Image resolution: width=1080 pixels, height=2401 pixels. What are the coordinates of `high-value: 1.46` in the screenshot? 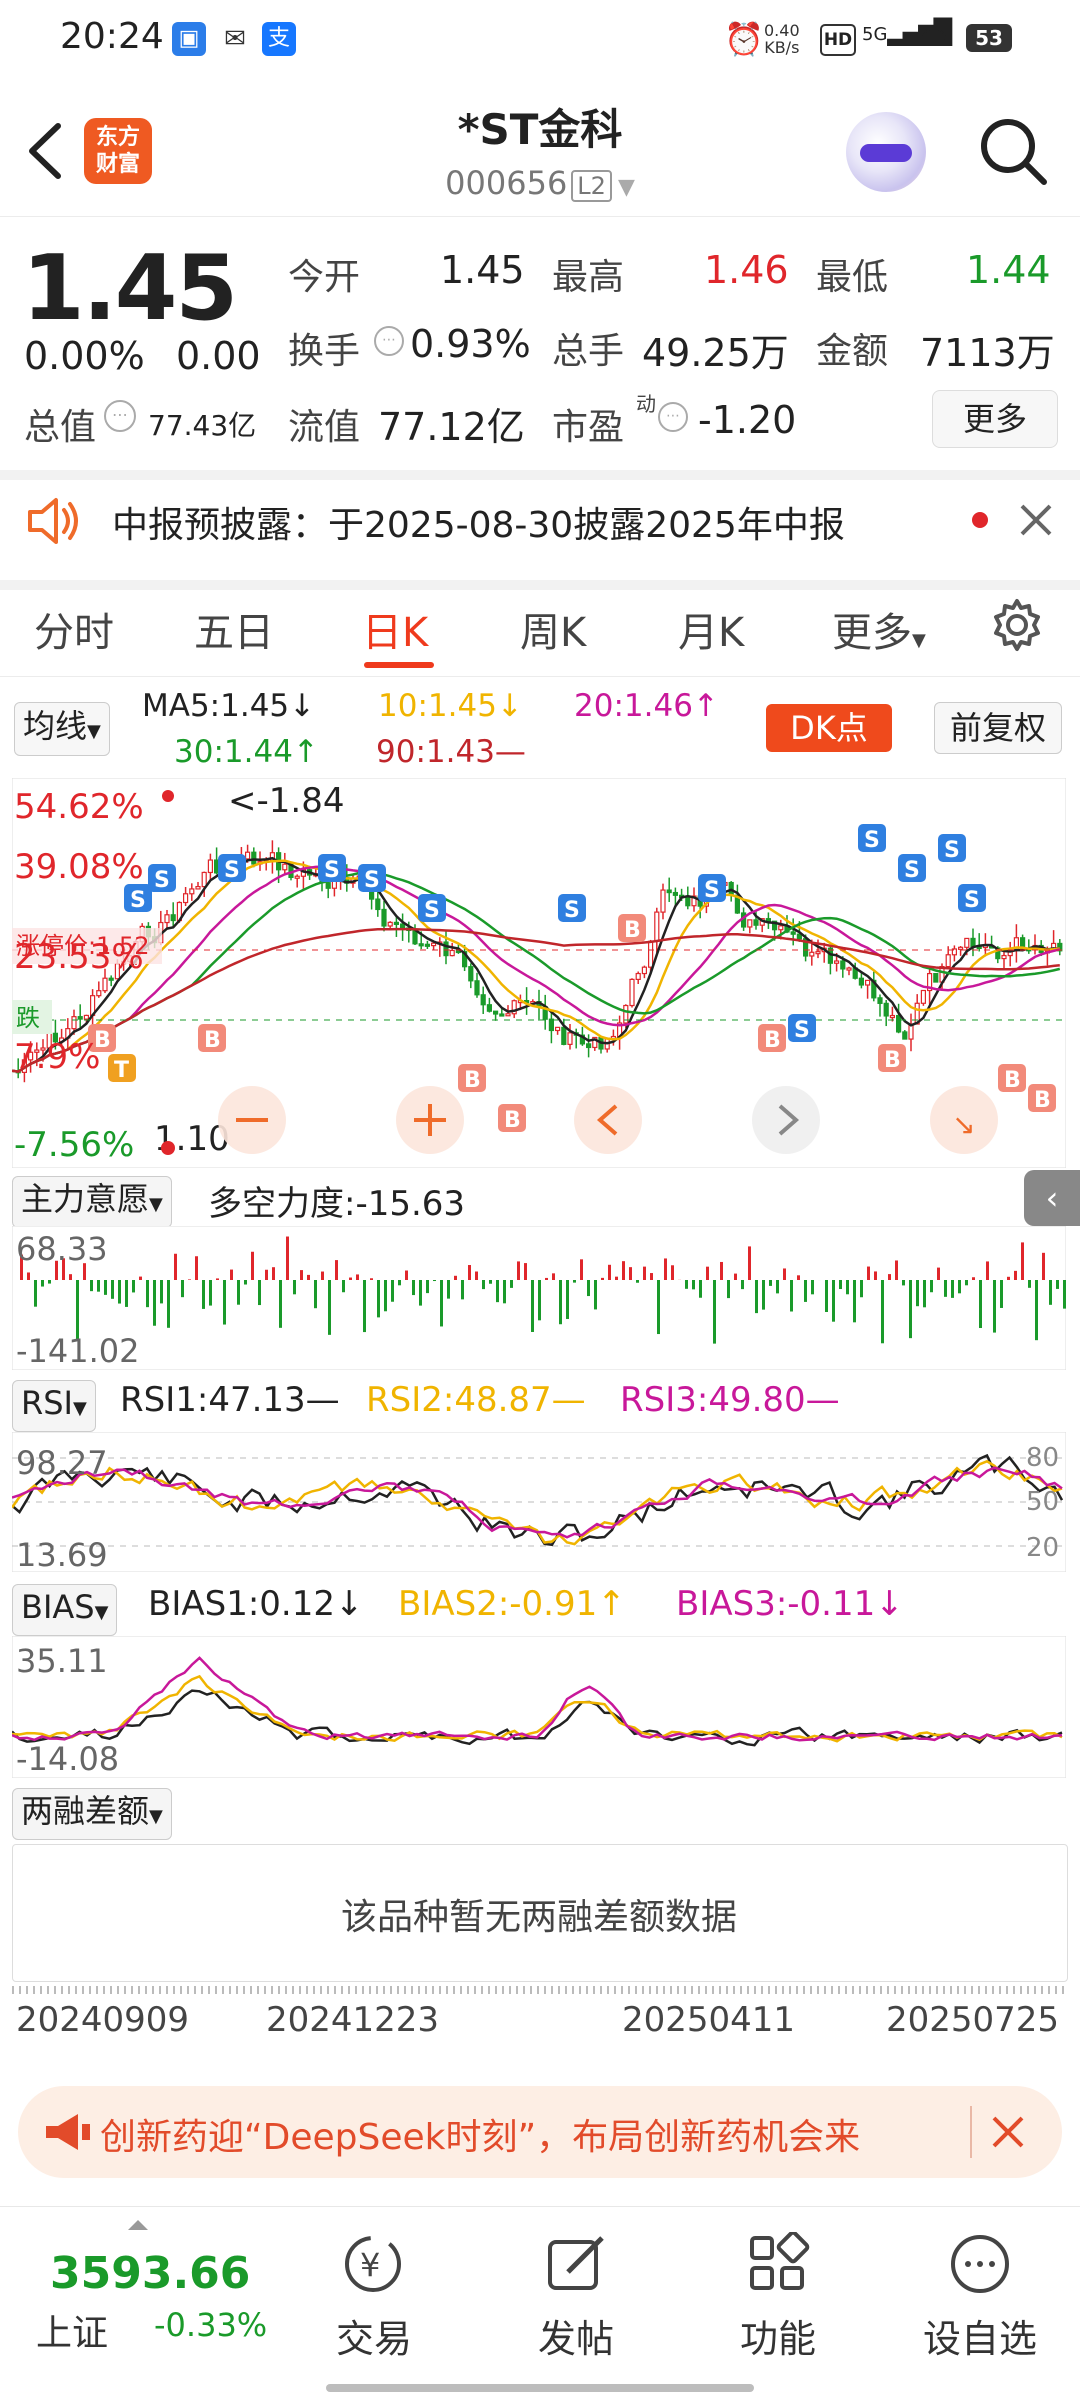 It's located at (746, 270).